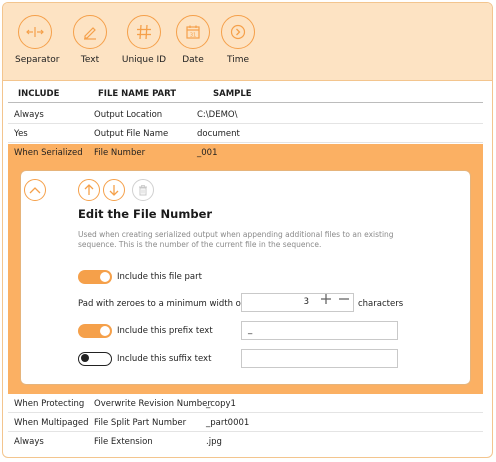  Describe the element at coordinates (193, 32) in the screenshot. I see `calendar-icon: 31` at that location.